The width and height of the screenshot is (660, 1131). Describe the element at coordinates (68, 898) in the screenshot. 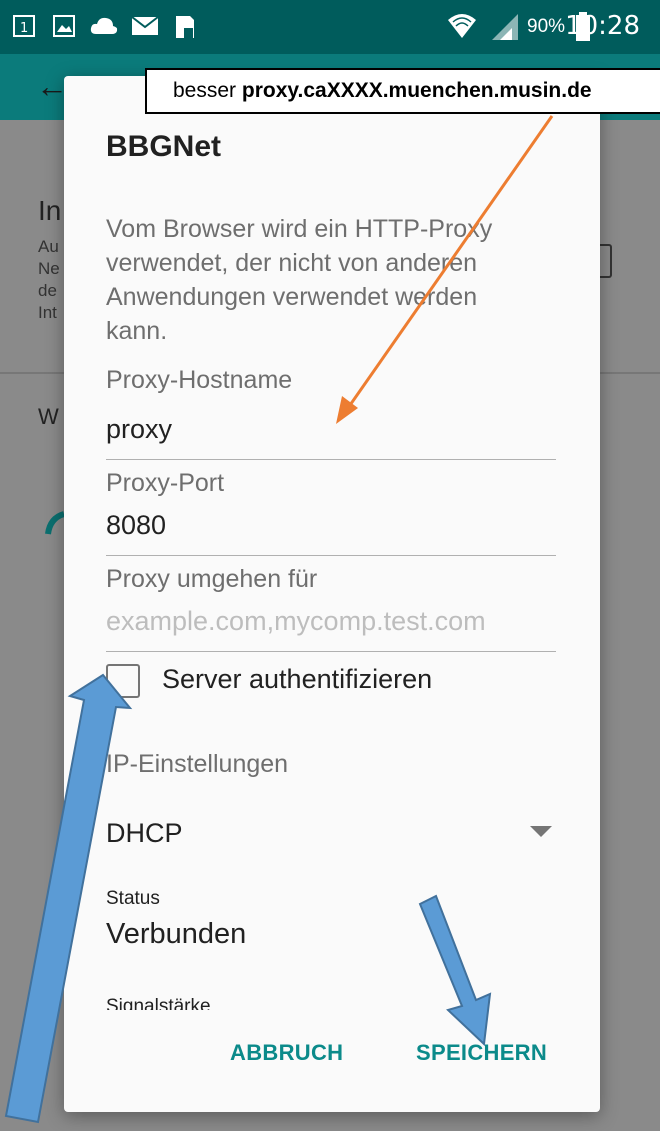

I see `blue-arrow-checkbox` at that location.